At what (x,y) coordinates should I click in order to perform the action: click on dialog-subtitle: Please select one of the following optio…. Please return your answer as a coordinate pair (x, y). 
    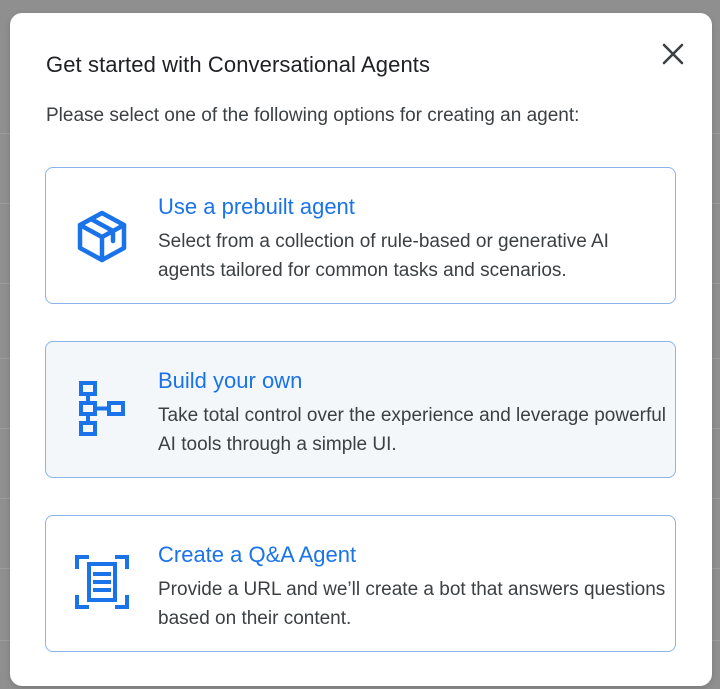
    Looking at the image, I should click on (313, 115).